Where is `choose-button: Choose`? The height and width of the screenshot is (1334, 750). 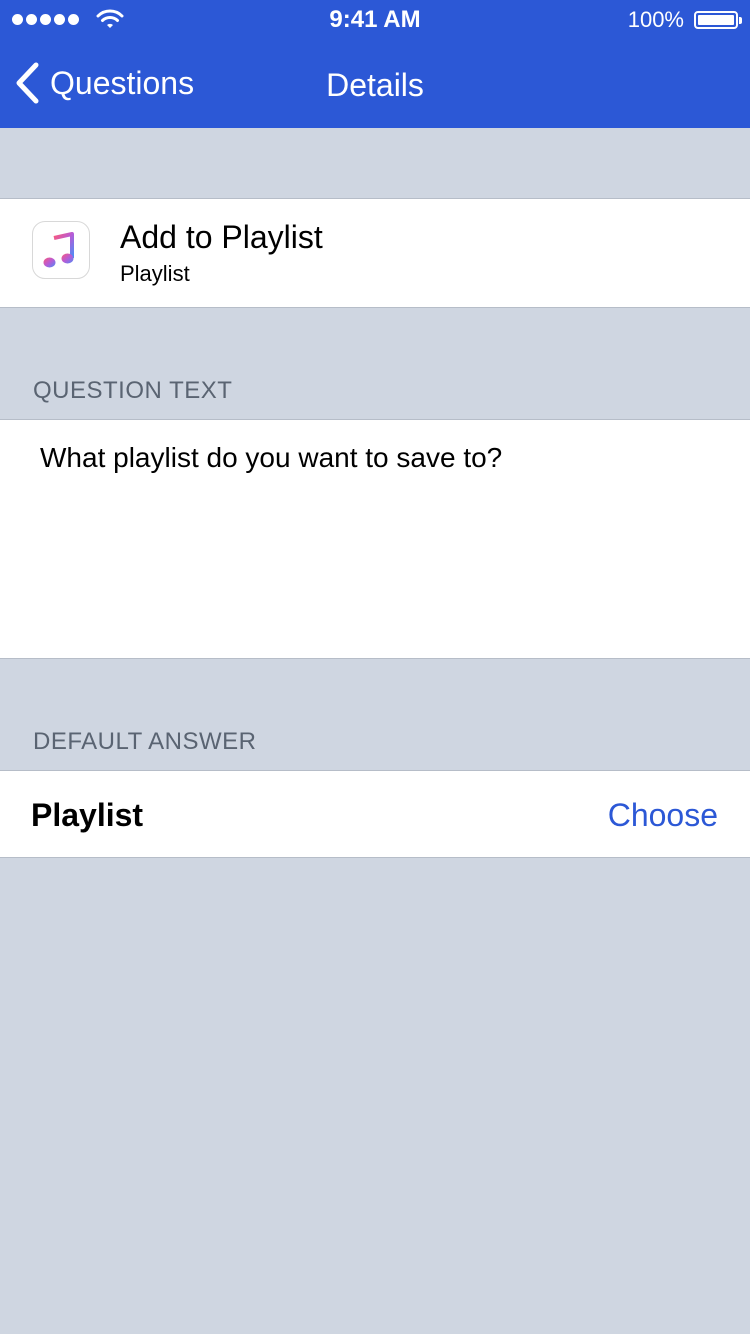 choose-button: Choose is located at coordinates (663, 815).